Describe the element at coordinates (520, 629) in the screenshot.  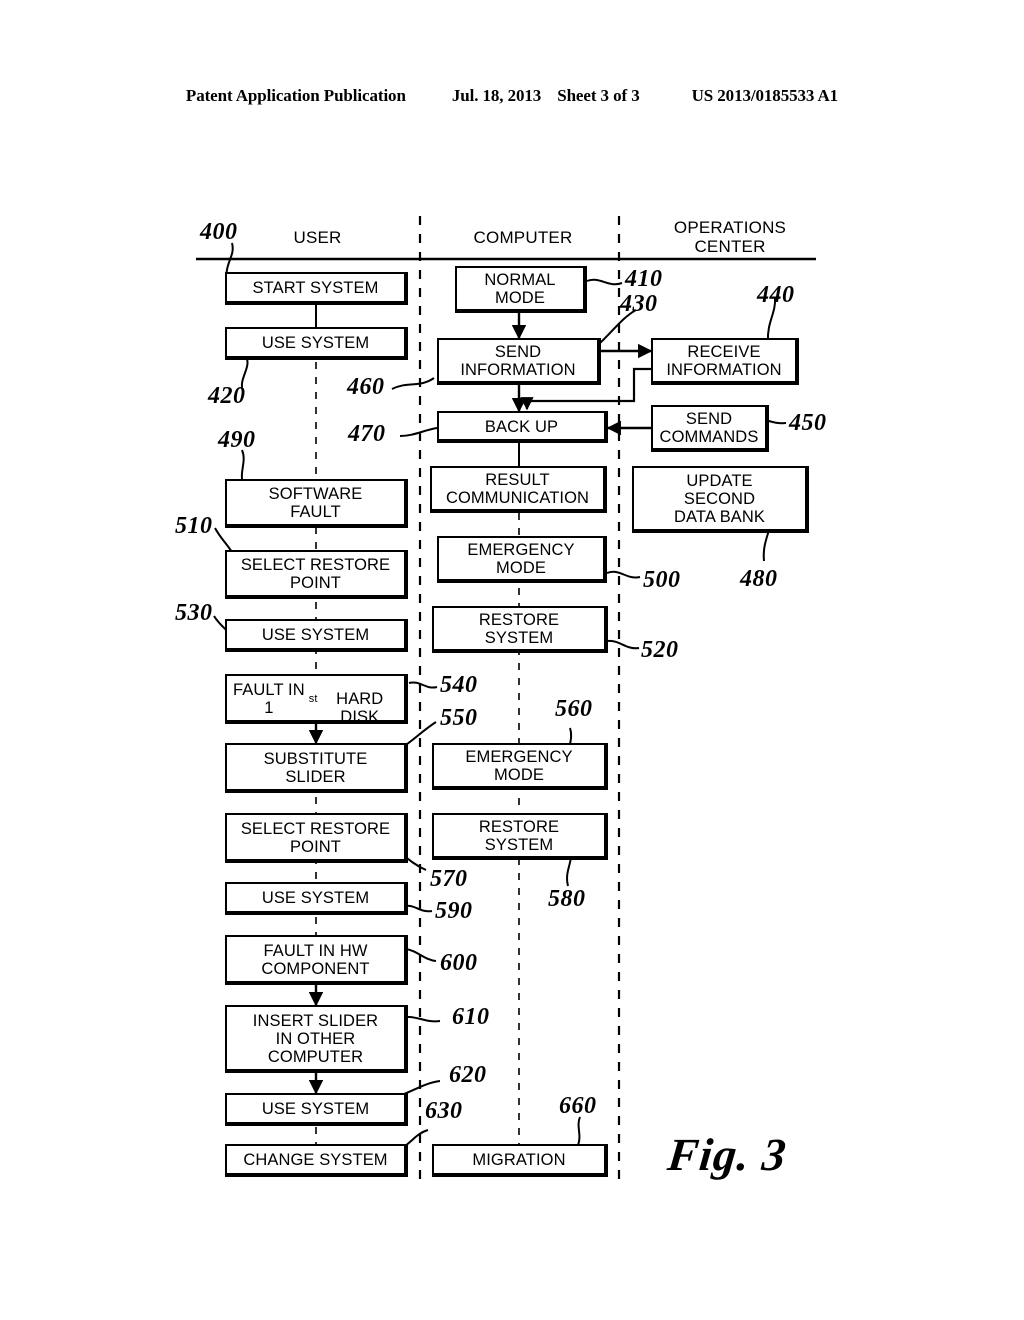
I see `box-restore-system-1: RESTORE SYSTEM` at that location.